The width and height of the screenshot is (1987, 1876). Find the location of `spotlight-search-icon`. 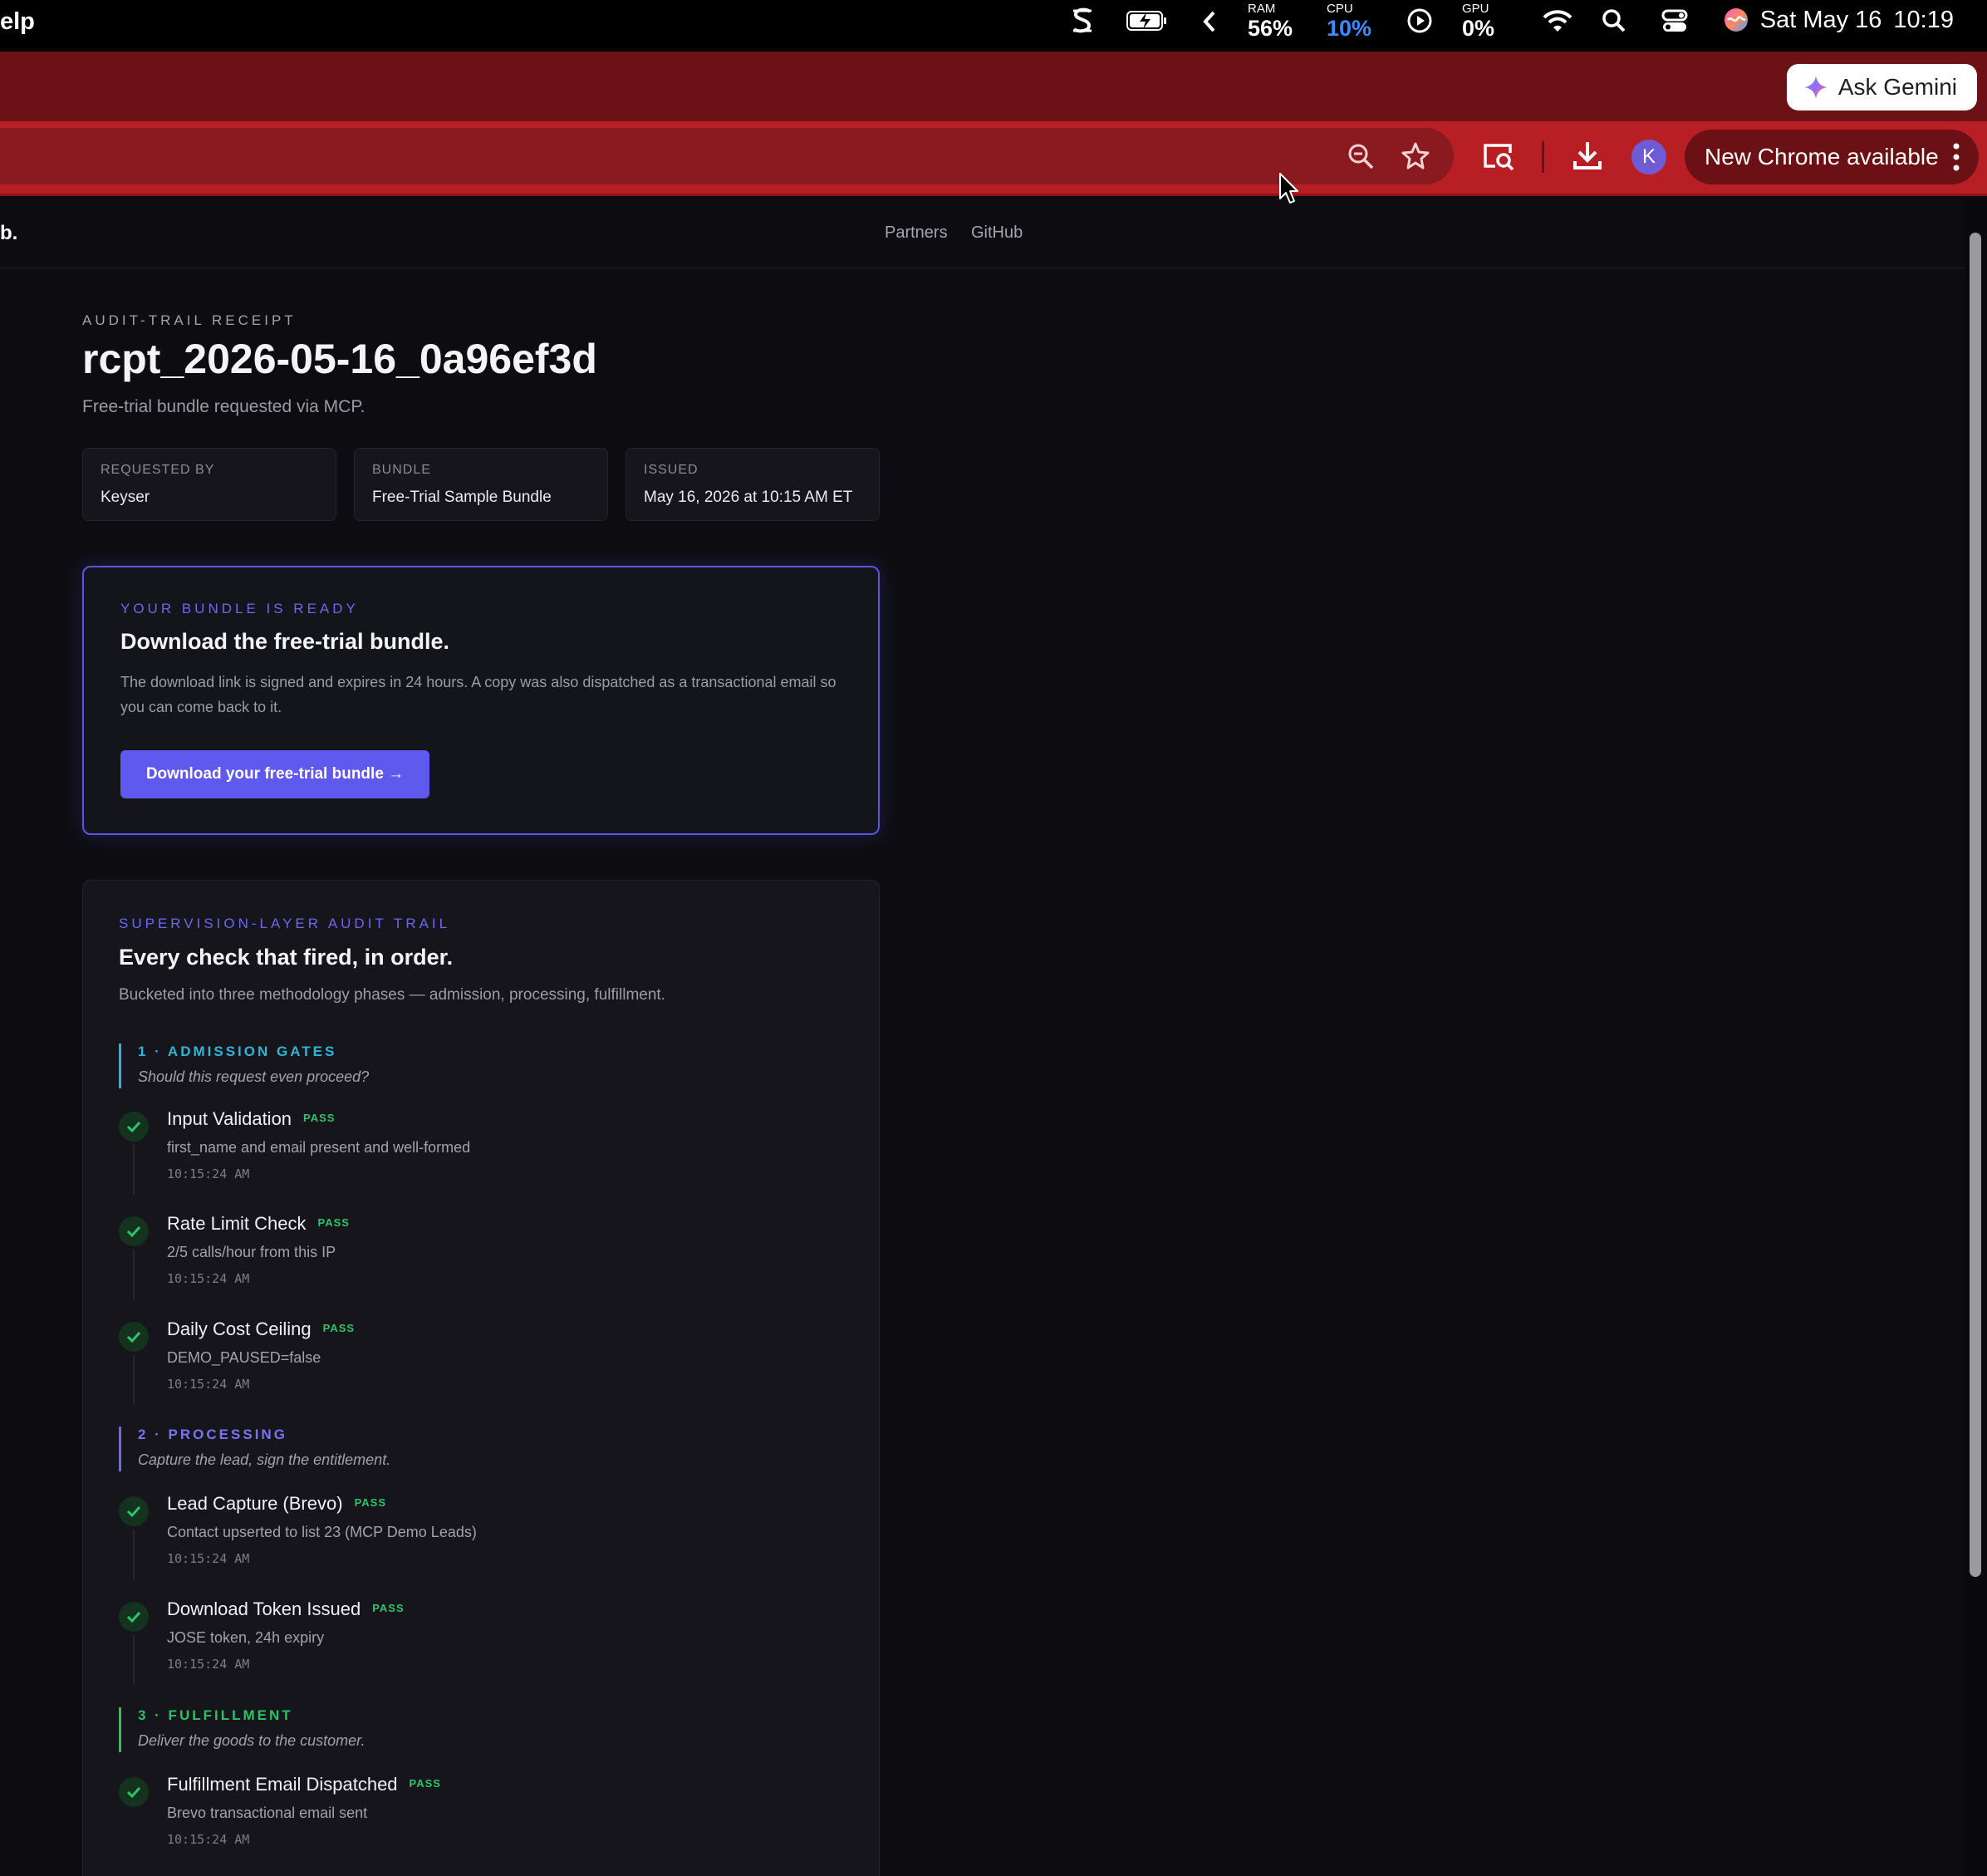

spotlight-search-icon is located at coordinates (1614, 22).